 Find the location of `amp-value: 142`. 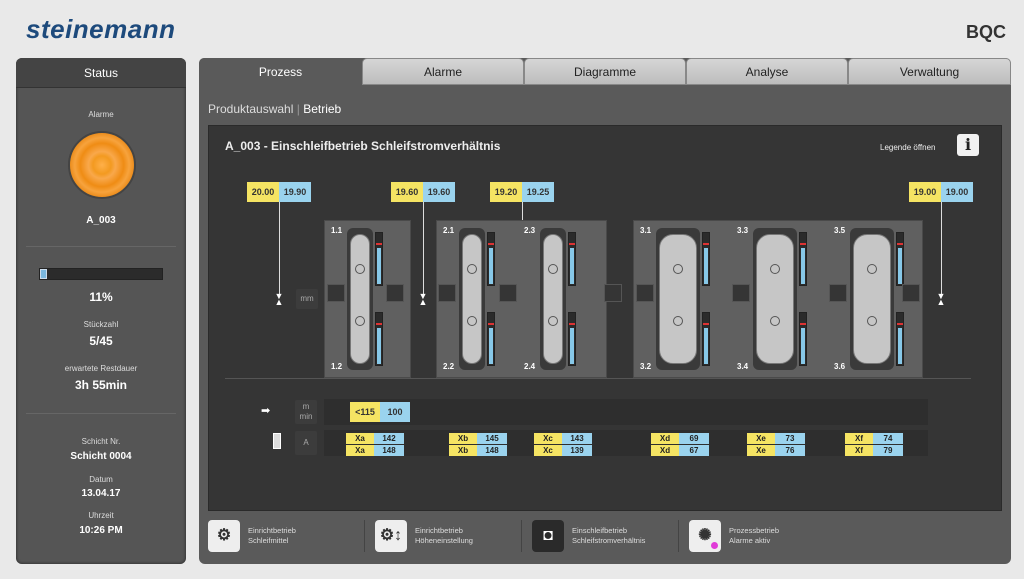

amp-value: 142 is located at coordinates (389, 438).